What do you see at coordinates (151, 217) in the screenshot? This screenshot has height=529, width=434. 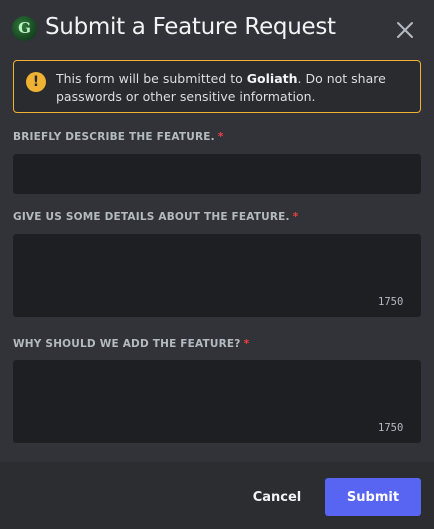 I see `field-label-details-text: GIVE US SOME DETAILS ABOUT THE FEATURE.` at bounding box center [151, 217].